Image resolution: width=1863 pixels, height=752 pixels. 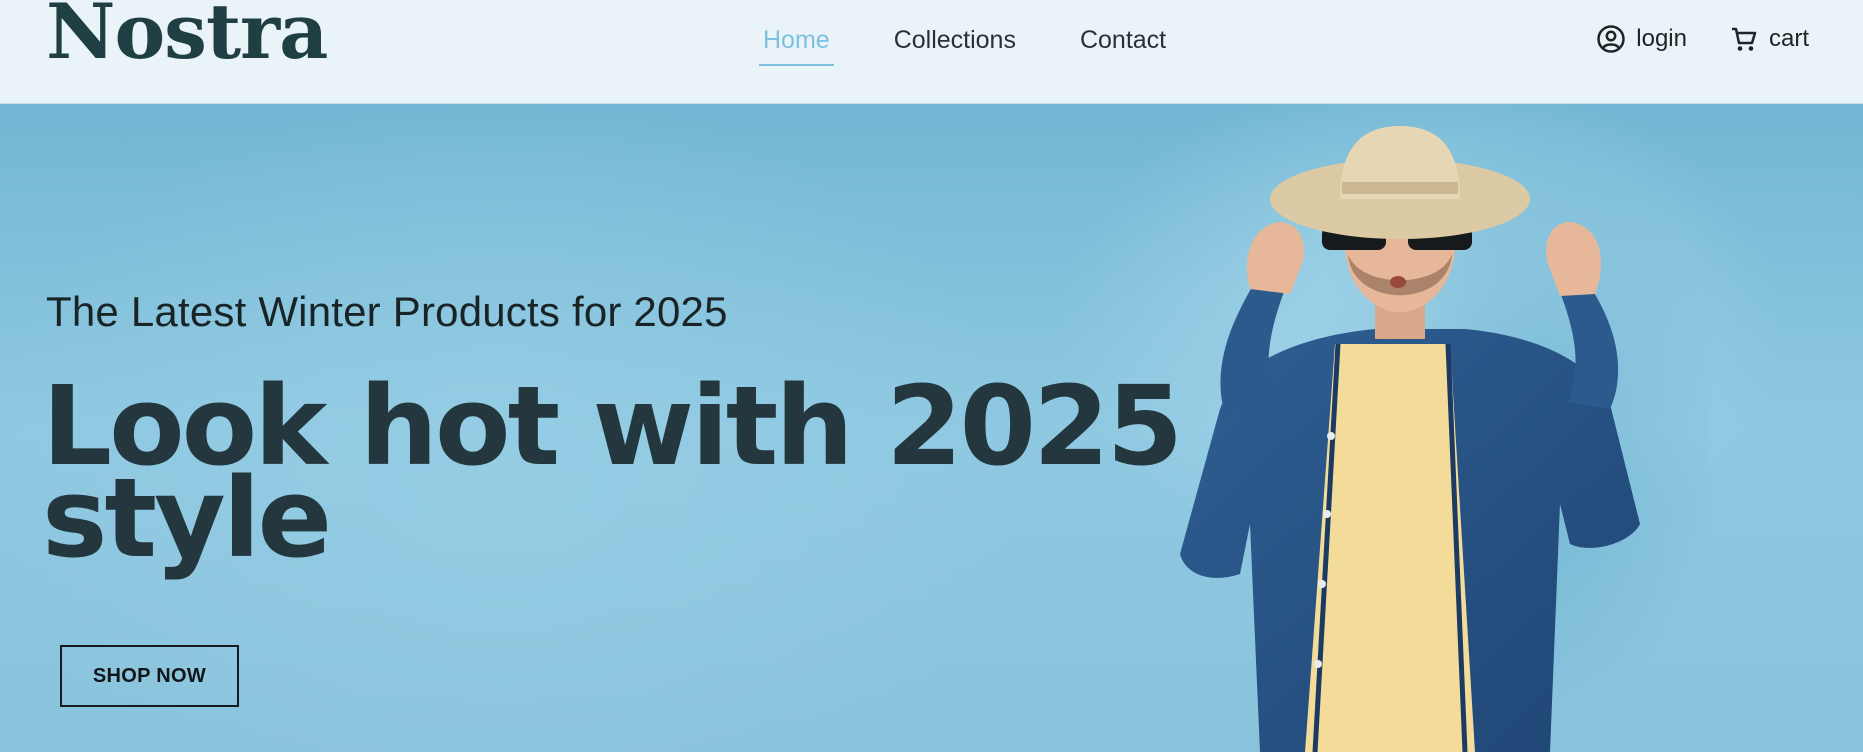 I want to click on shop-now-button: SHOP NOW, so click(x=149, y=676).